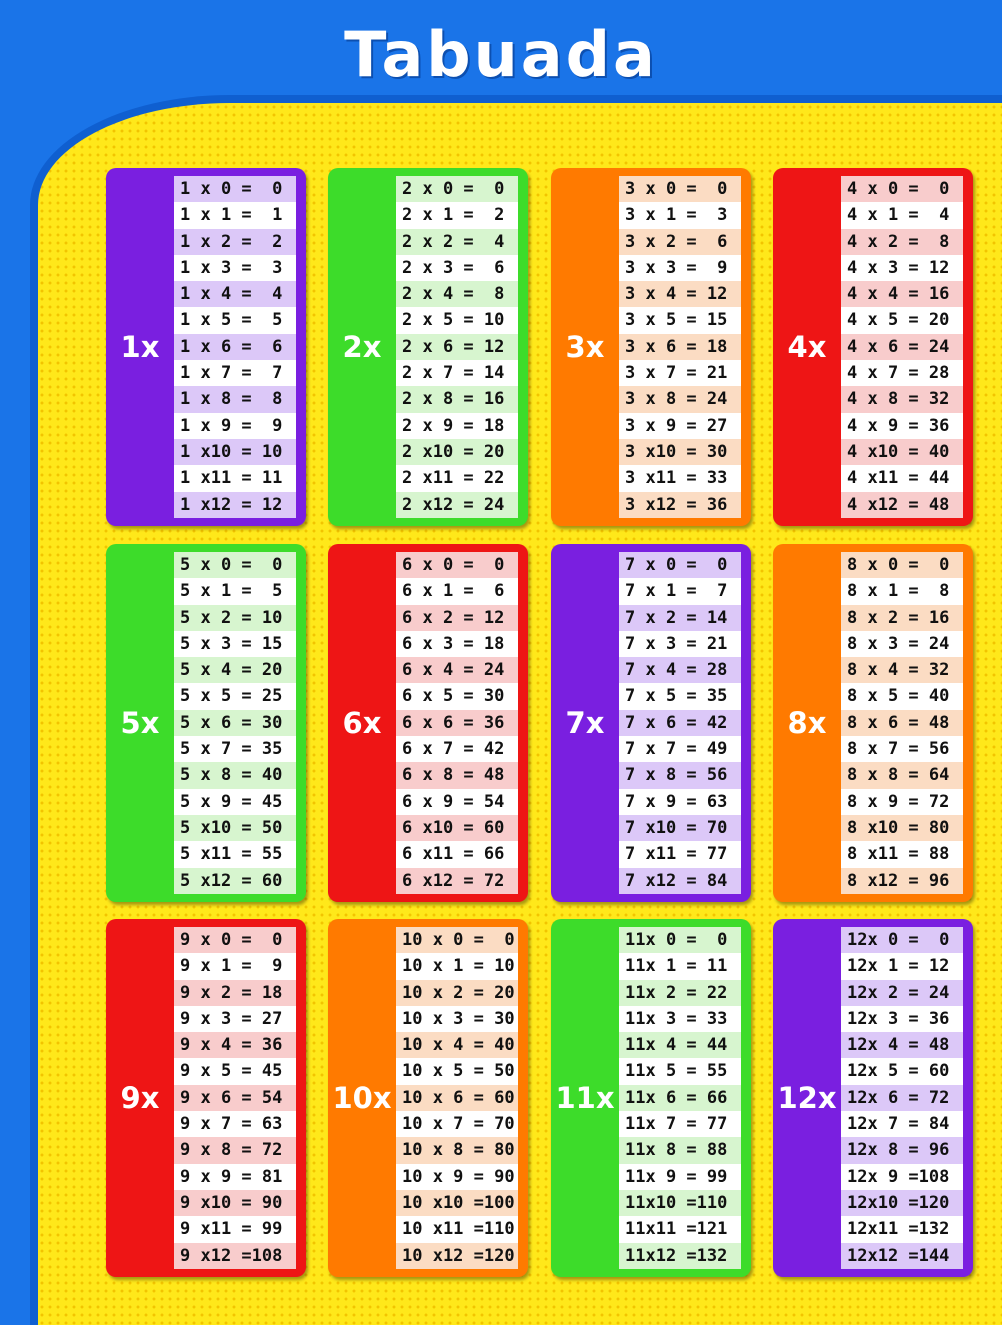  I want to click on table-row: 8 x 7 = 56, so click(902, 749).